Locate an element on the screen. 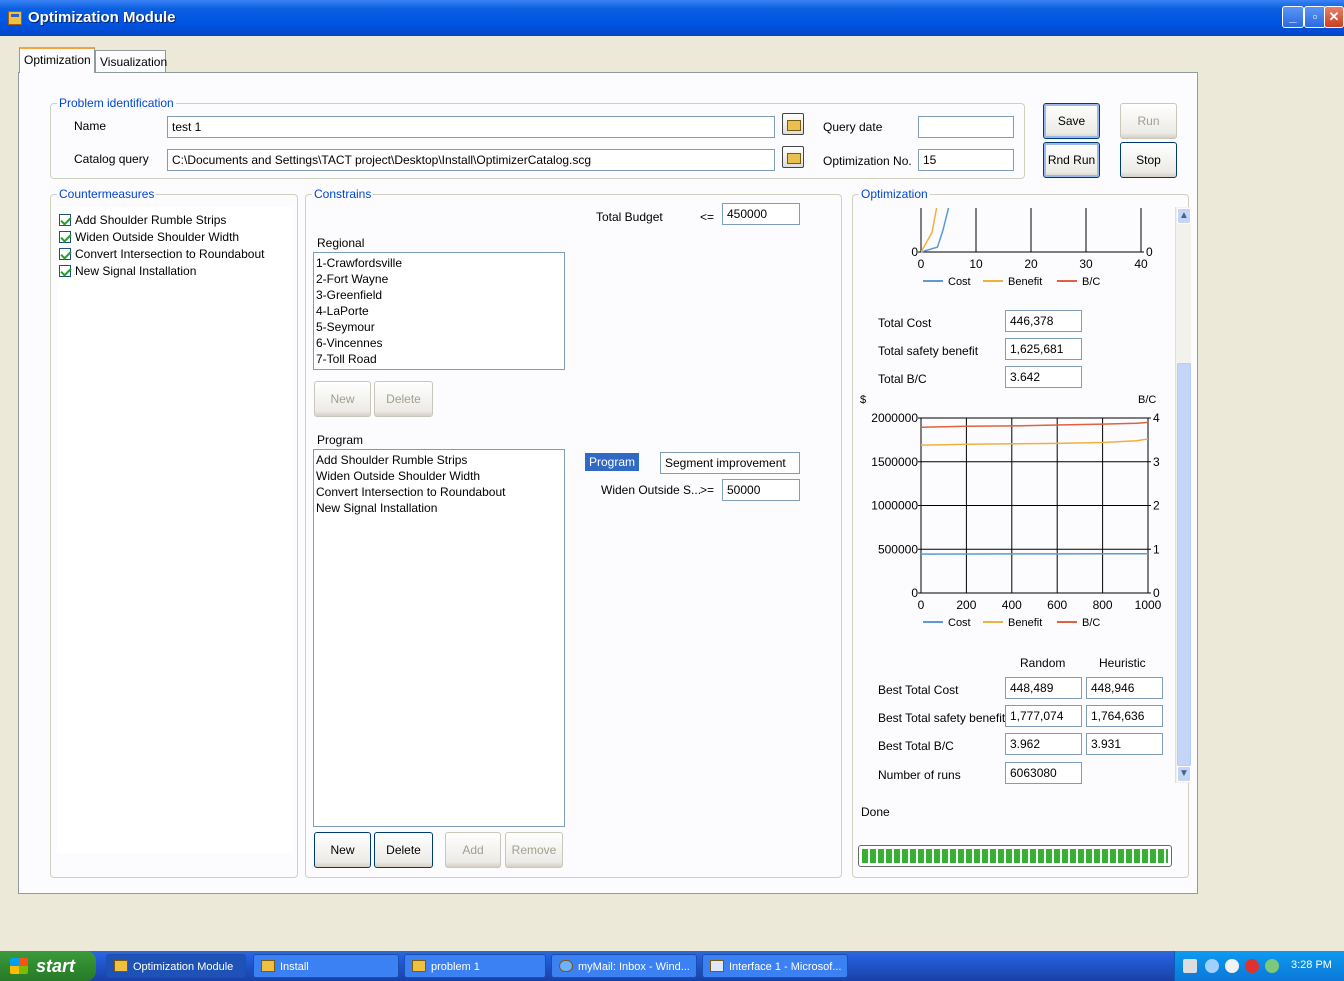  regional-new-button: New is located at coordinates (342, 399).